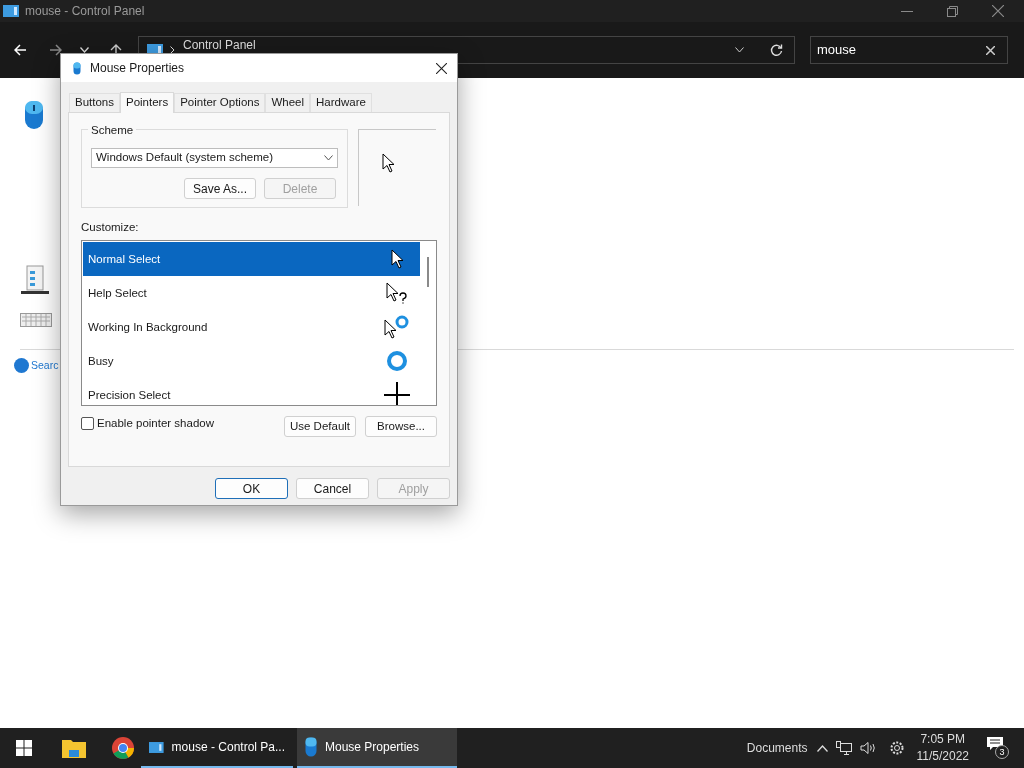 This screenshot has width=1024, height=768. Describe the element at coordinates (397, 361) in the screenshot. I see `busy-pointer-icon` at that location.